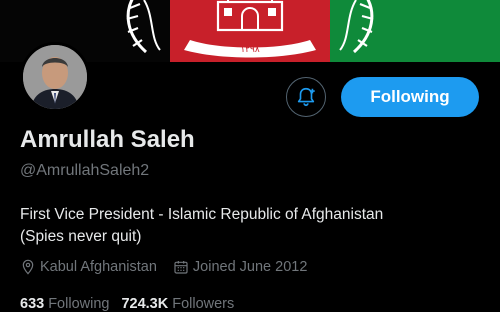  I want to click on following-button: Following, so click(410, 97).